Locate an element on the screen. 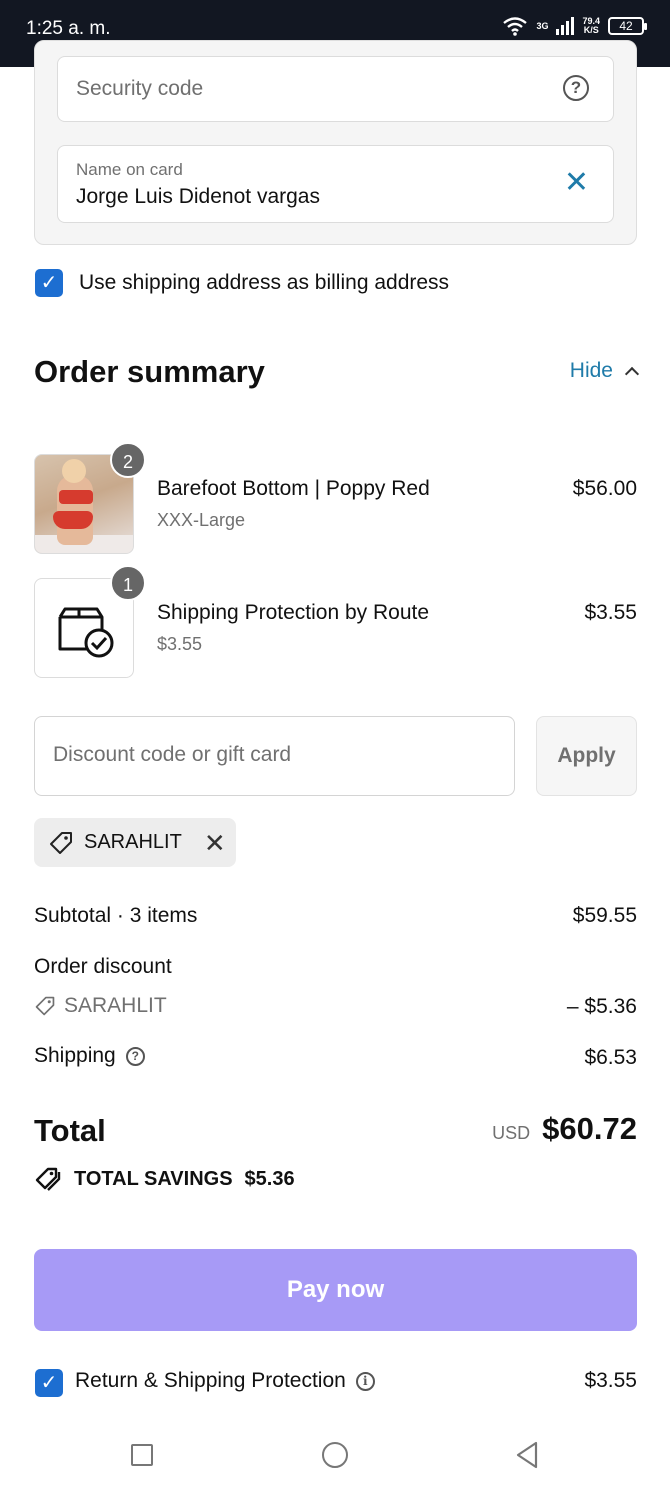 Image resolution: width=670 pixels, height=1500 pixels. total-amount: $60.72 is located at coordinates (589, 1128).